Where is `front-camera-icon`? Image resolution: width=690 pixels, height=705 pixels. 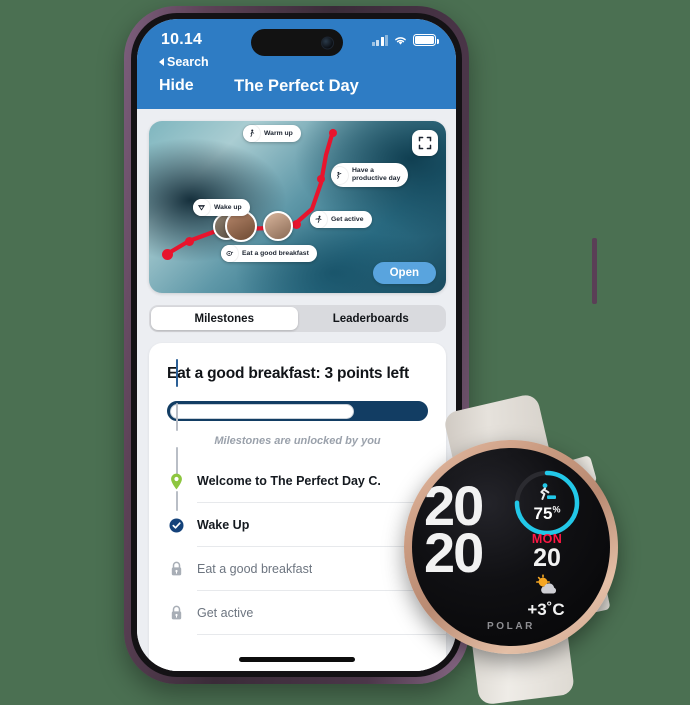
front-camera-icon is located at coordinates (327, 42).